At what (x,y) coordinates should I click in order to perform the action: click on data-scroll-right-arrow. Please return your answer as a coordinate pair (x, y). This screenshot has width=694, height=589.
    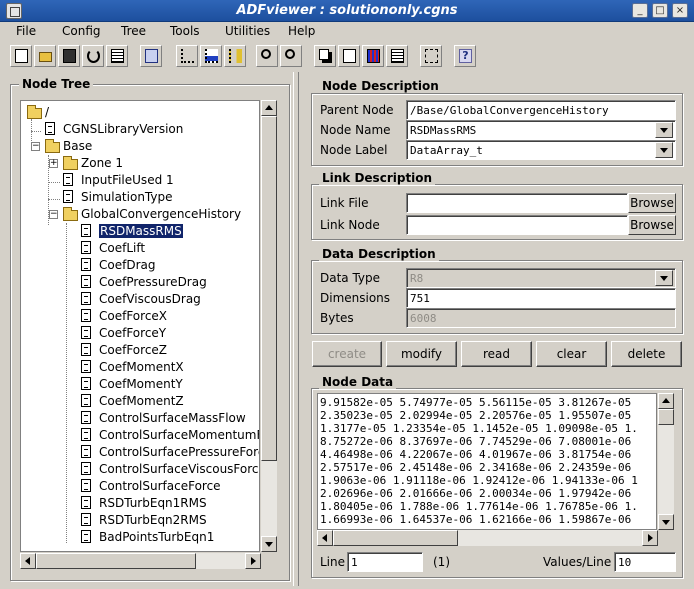
    Looking at the image, I should click on (650, 538).